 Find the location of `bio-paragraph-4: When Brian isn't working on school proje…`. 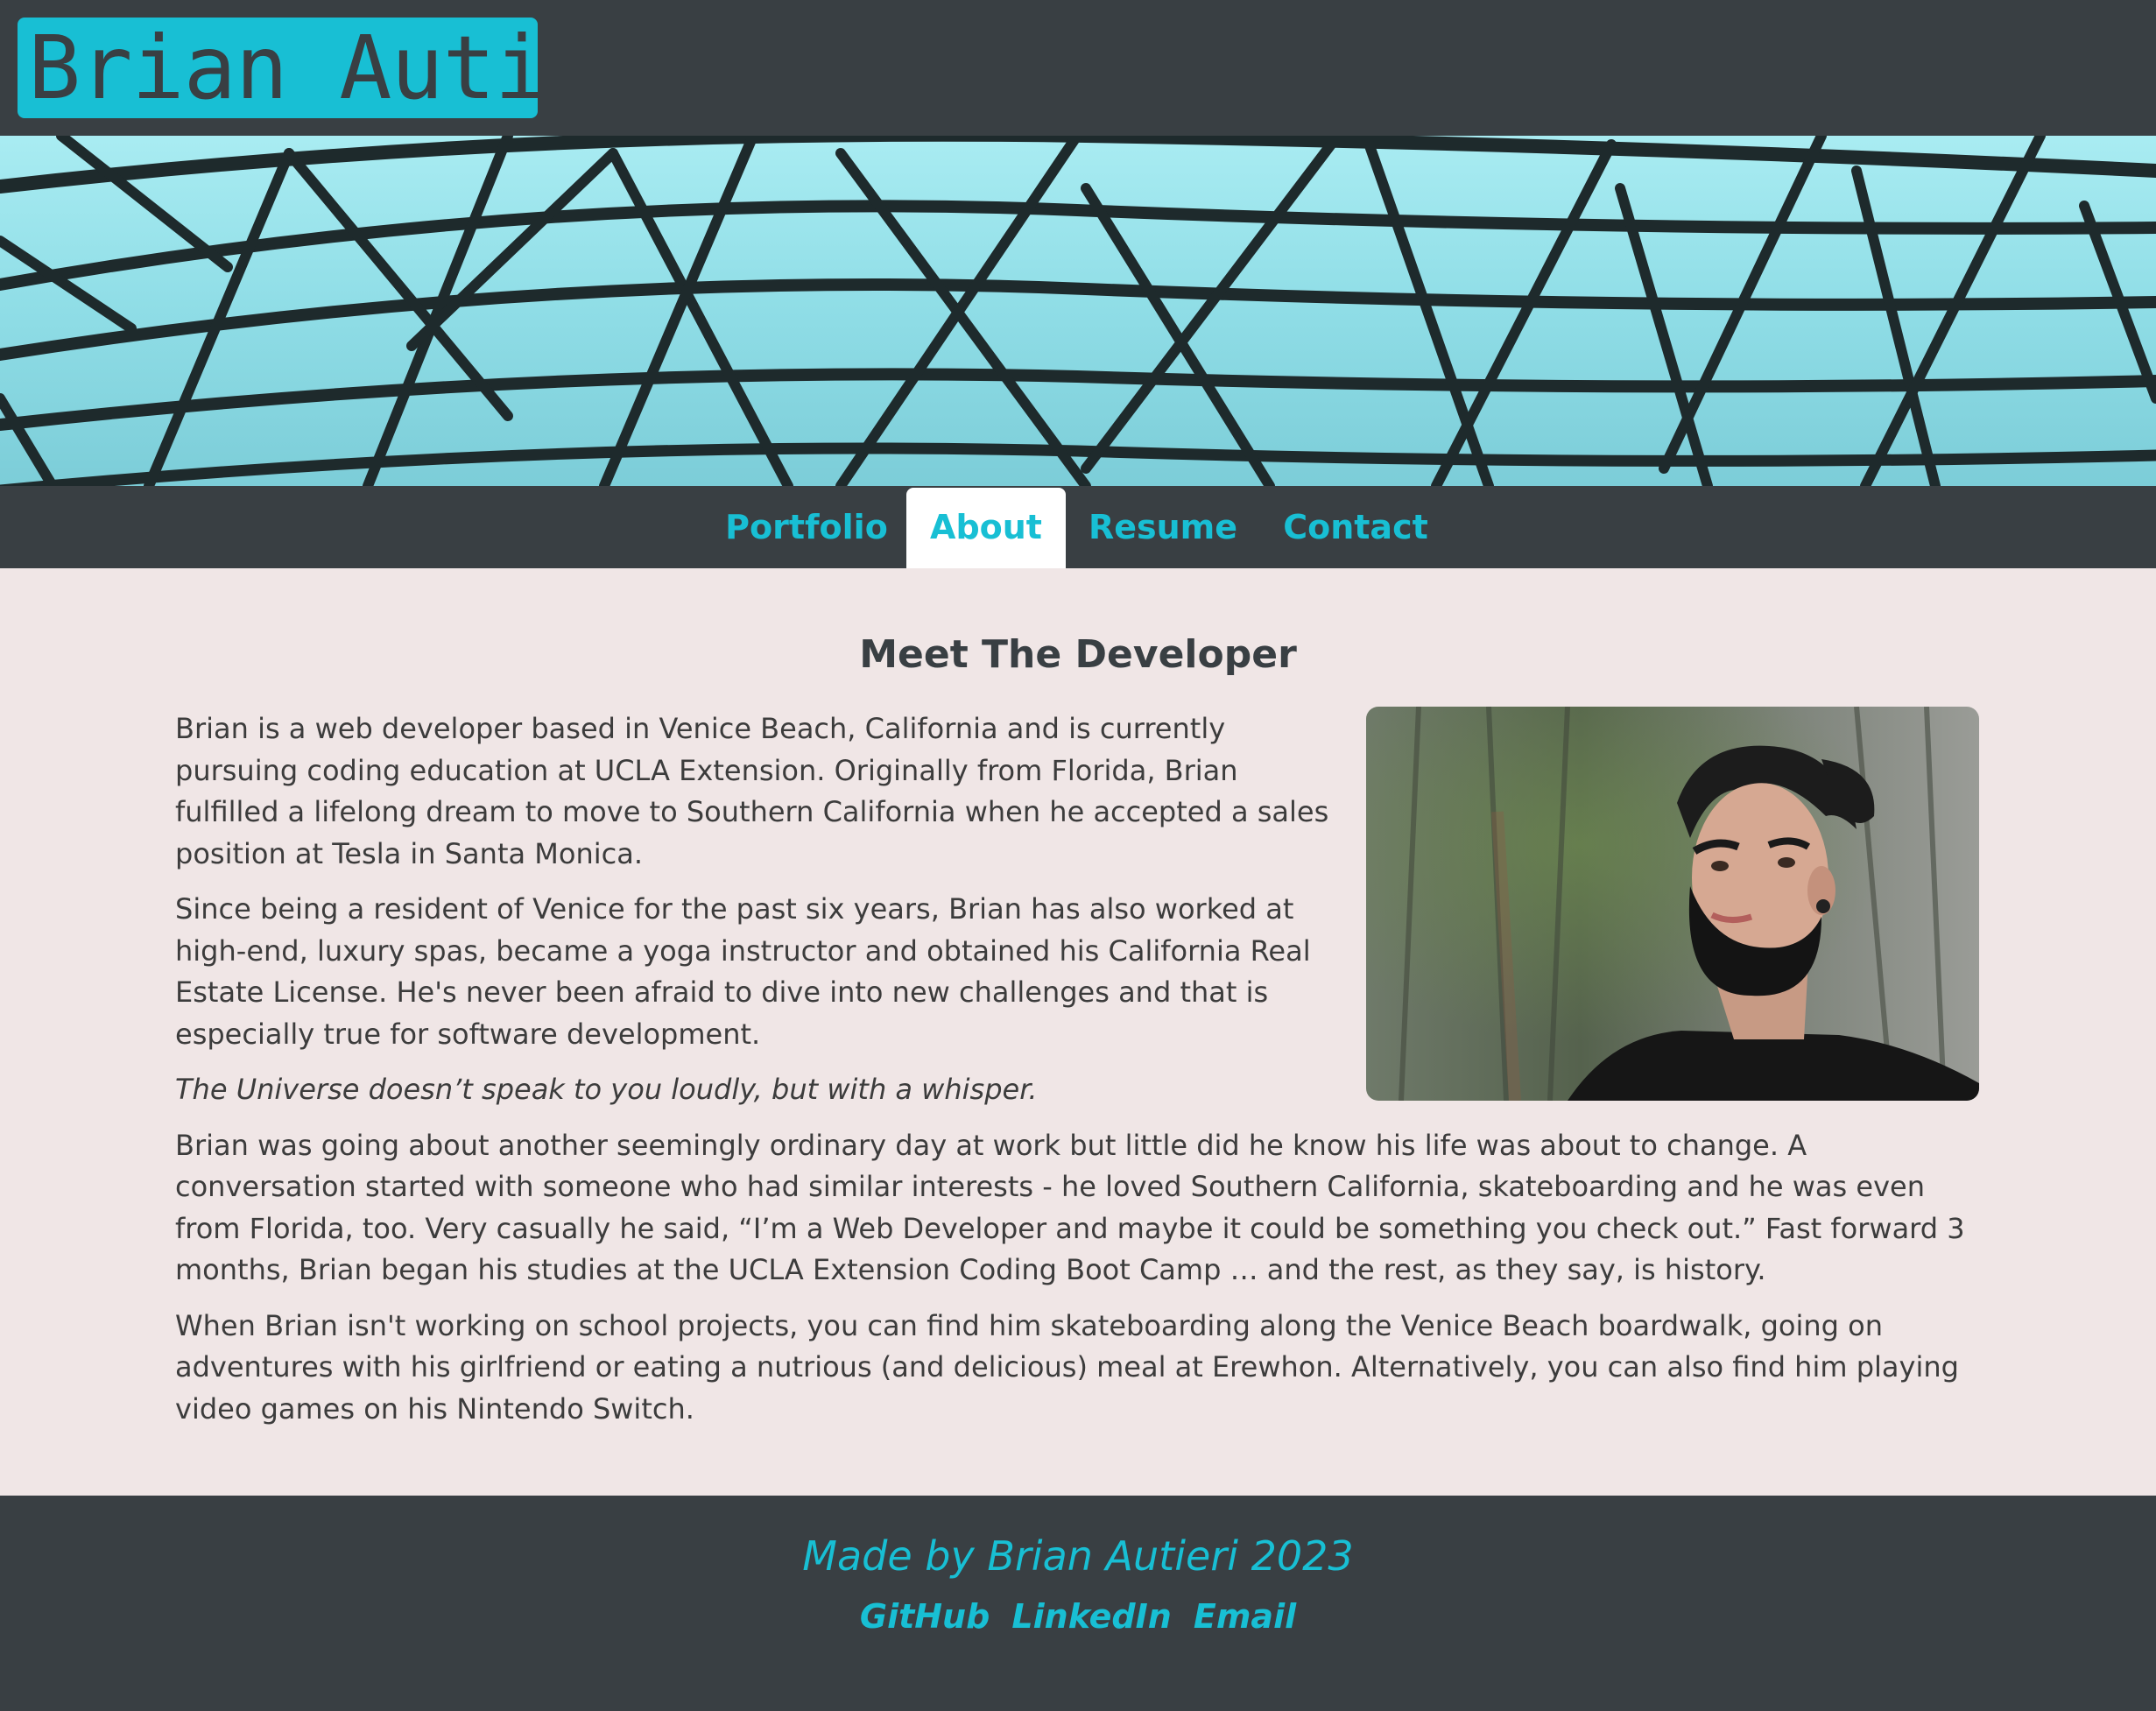

bio-paragraph-4: When Brian isn't working on school proje… is located at coordinates (1067, 1367).